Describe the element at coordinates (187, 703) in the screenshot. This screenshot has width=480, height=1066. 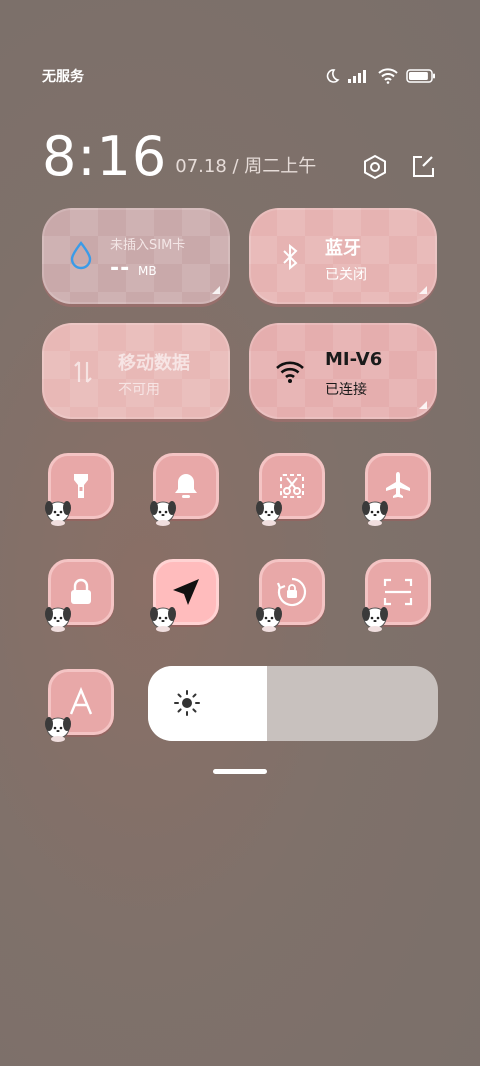
I see `sun-icon` at that location.